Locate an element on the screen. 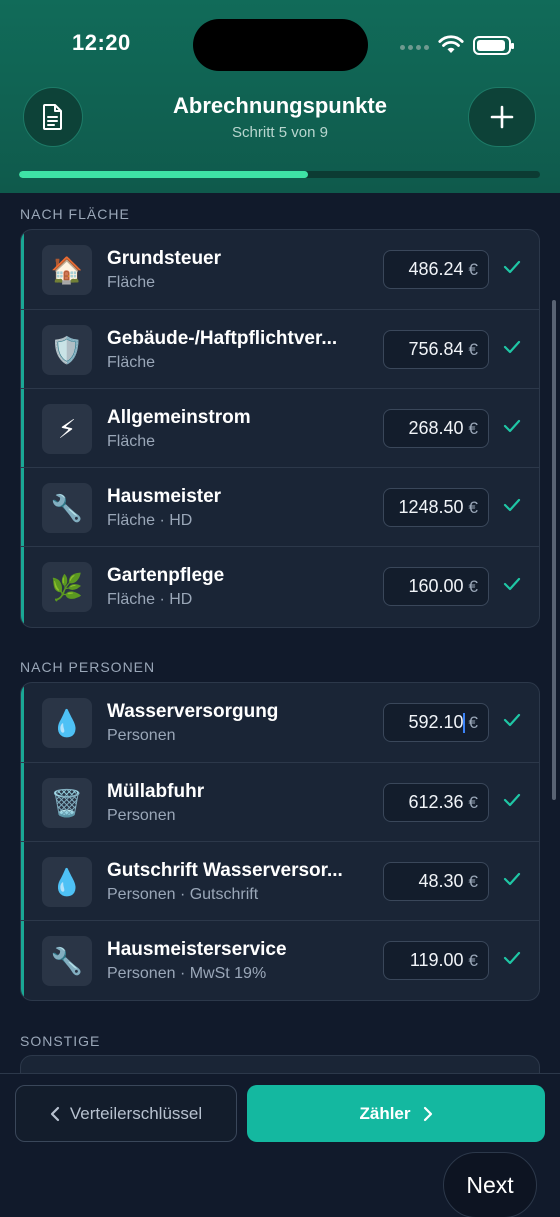 The width and height of the screenshot is (560, 1217). forward-button: Zähler is located at coordinates (396, 1113).